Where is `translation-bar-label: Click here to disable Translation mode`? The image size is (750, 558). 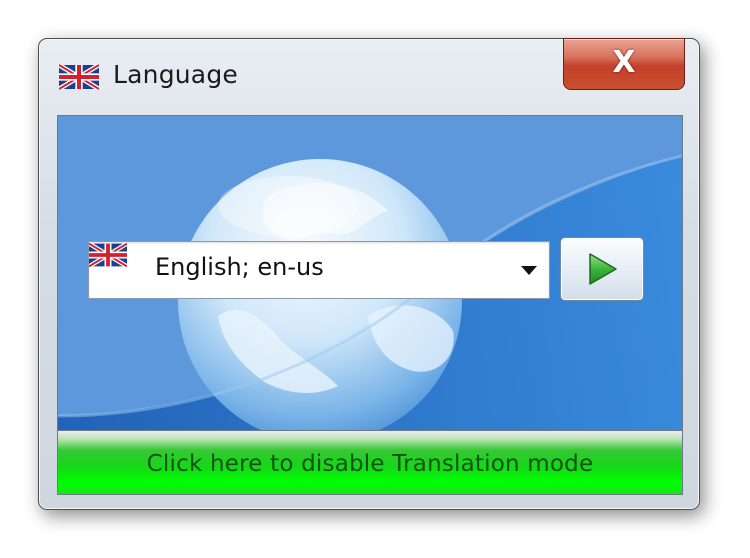 translation-bar-label: Click here to disable Translation mode is located at coordinates (370, 464).